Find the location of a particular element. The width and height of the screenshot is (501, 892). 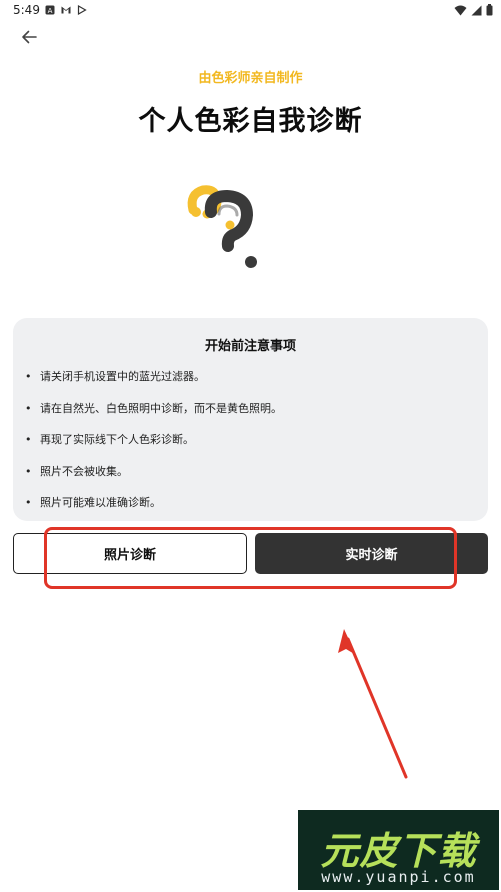

notice-item: • 请关闭手机设置中的蓝光过滤器。 is located at coordinates (152, 386).